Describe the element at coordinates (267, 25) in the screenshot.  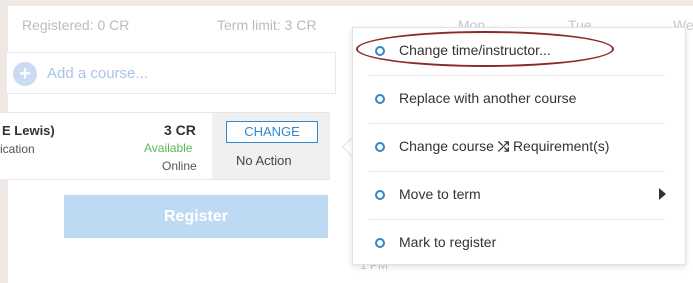
I see `term-limit: Term limit: 3 CR` at that location.